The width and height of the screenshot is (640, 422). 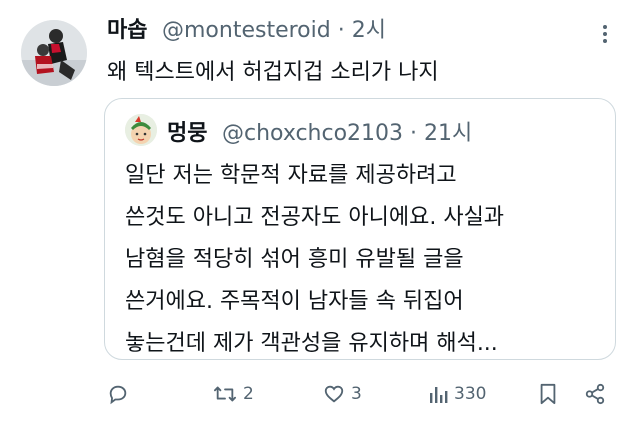 I want to click on views-bar-chart-icon, so click(x=438, y=394).